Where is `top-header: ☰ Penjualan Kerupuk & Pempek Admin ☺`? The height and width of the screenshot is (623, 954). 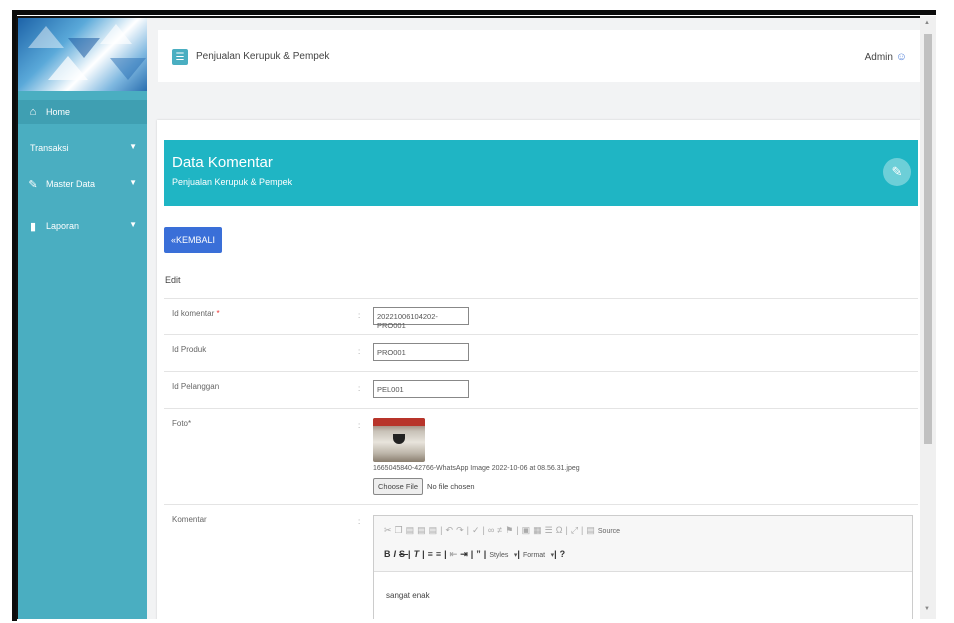 top-header: ☰ Penjualan Kerupuk & Pempek Admin ☺ is located at coordinates (541, 56).